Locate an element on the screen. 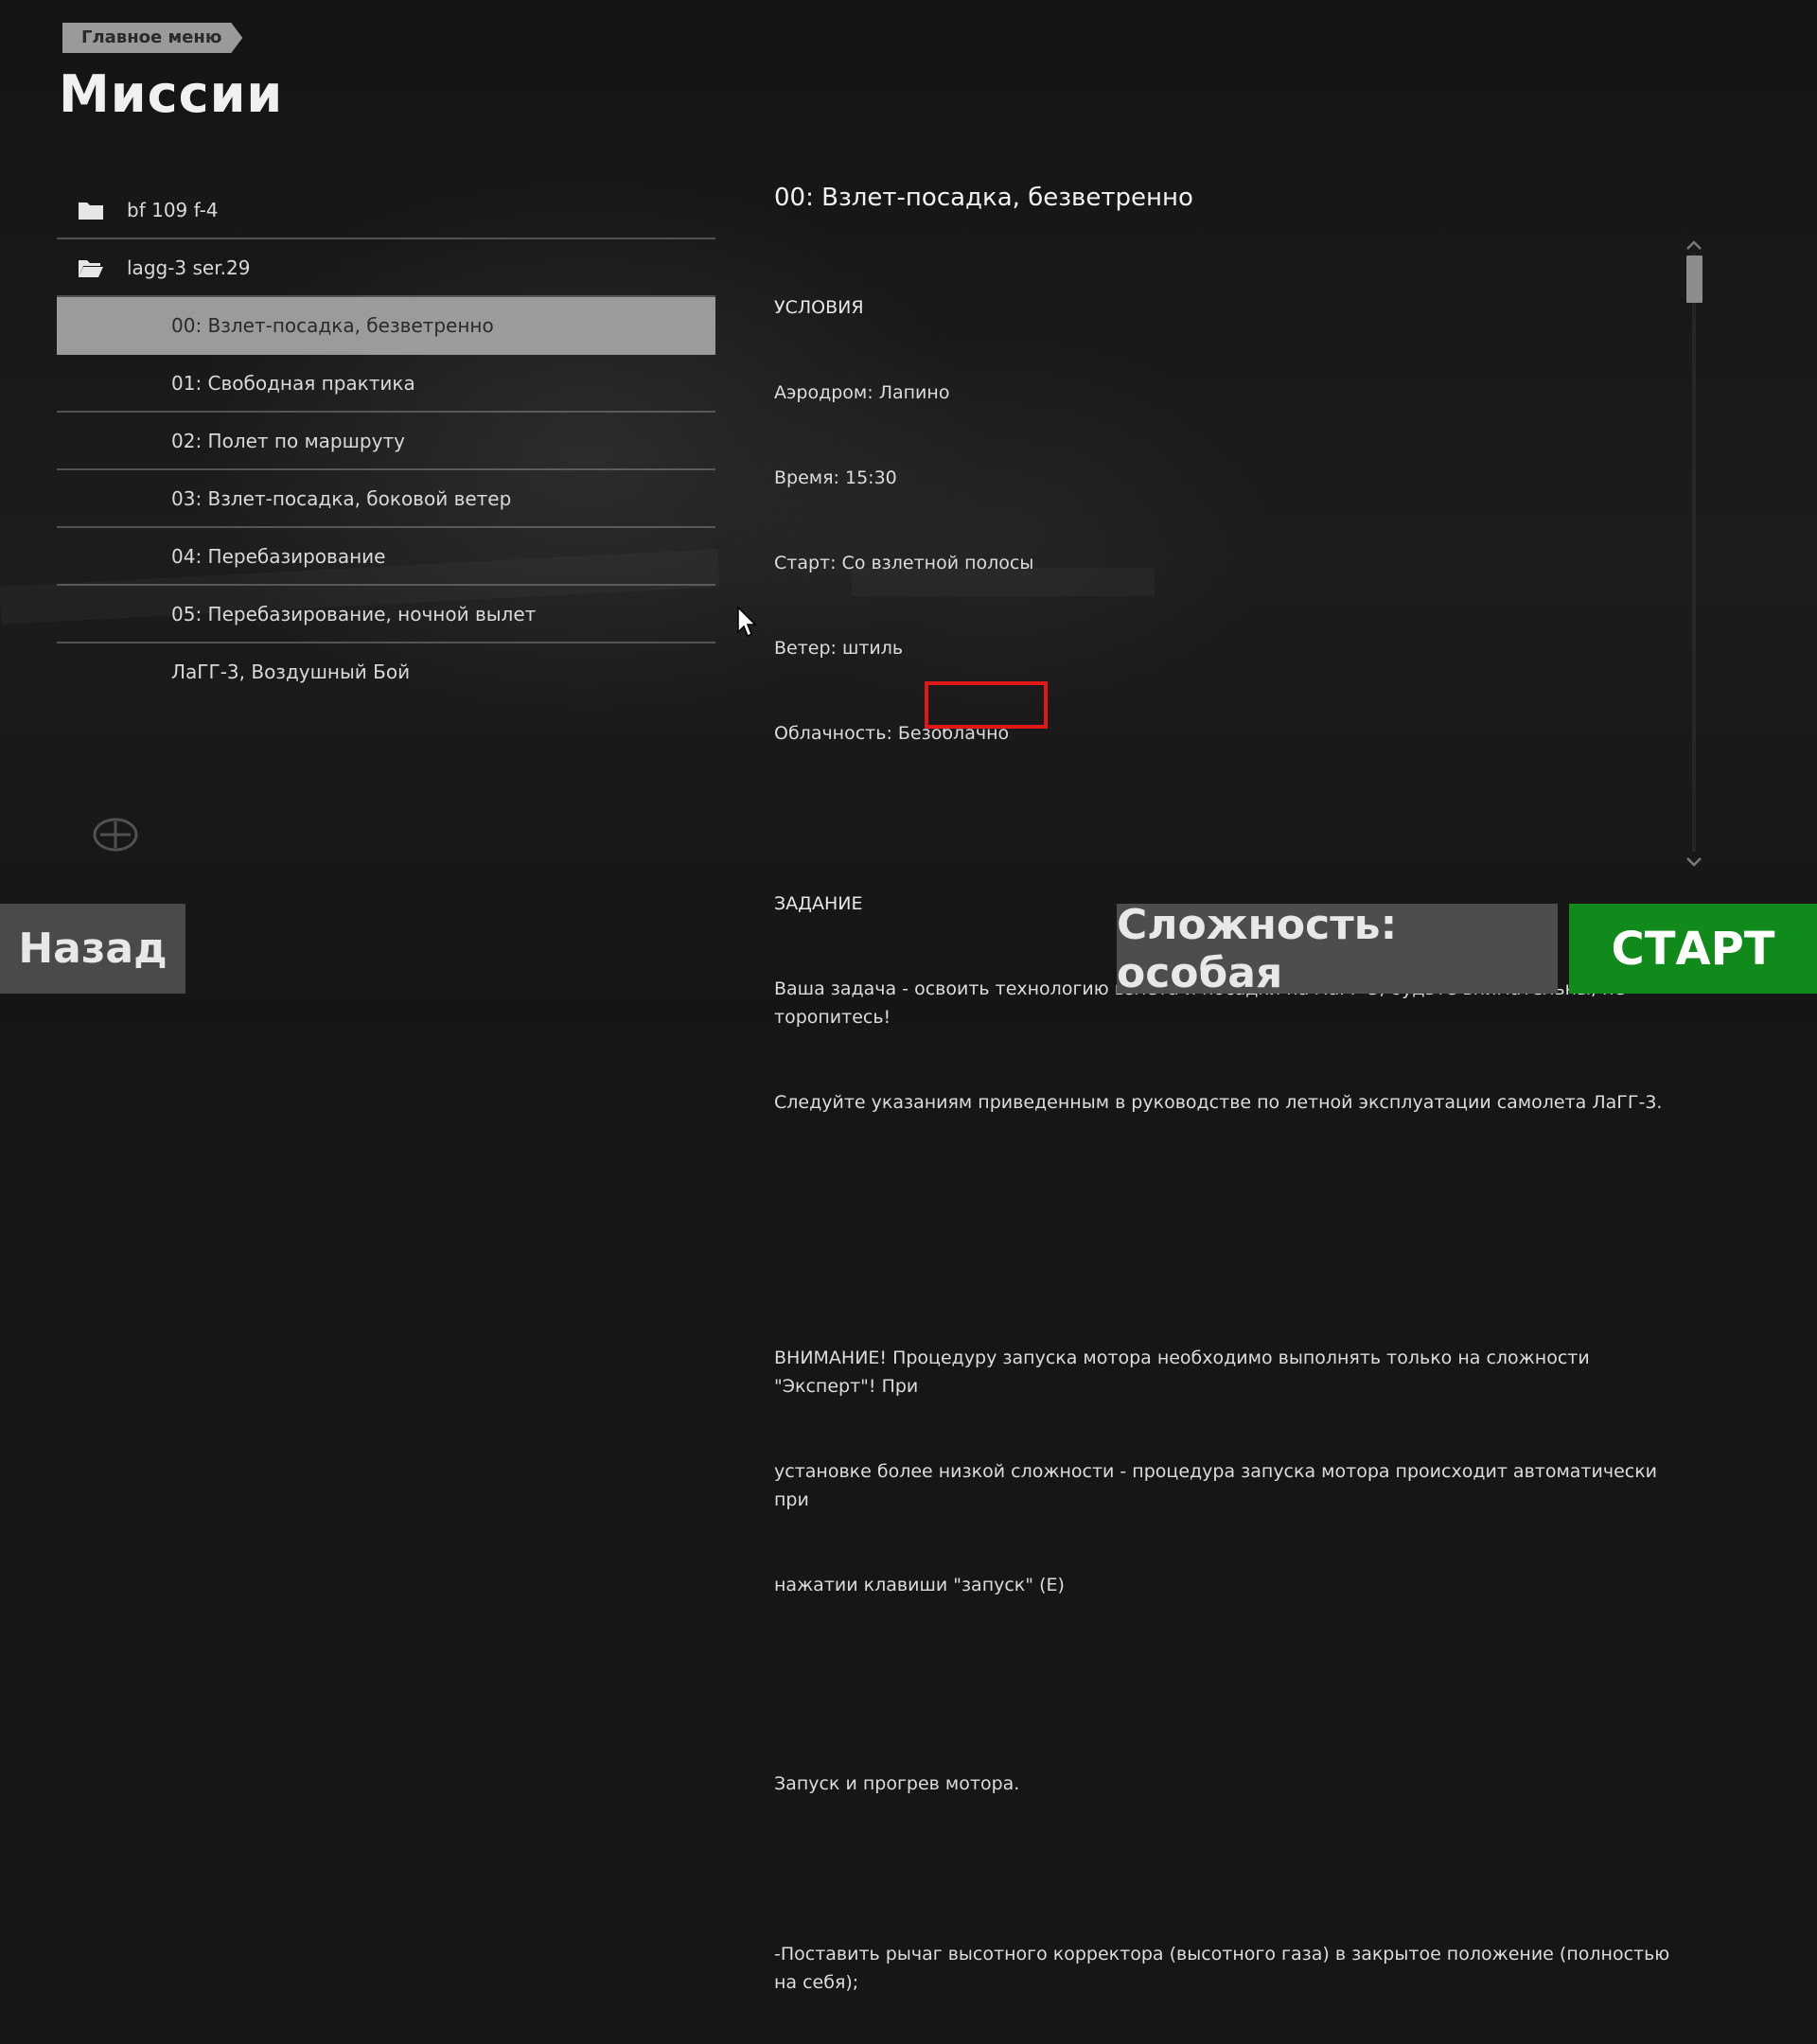 Image resolution: width=1817 pixels, height=2044 pixels. back-button: Назад is located at coordinates (93, 949).